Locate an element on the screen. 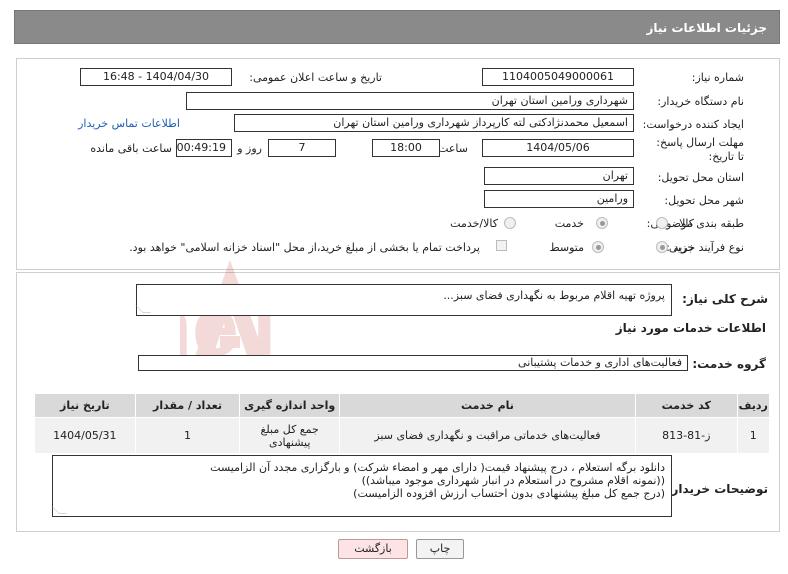  need-number-field: 1104005049000061 is located at coordinates (558, 77).